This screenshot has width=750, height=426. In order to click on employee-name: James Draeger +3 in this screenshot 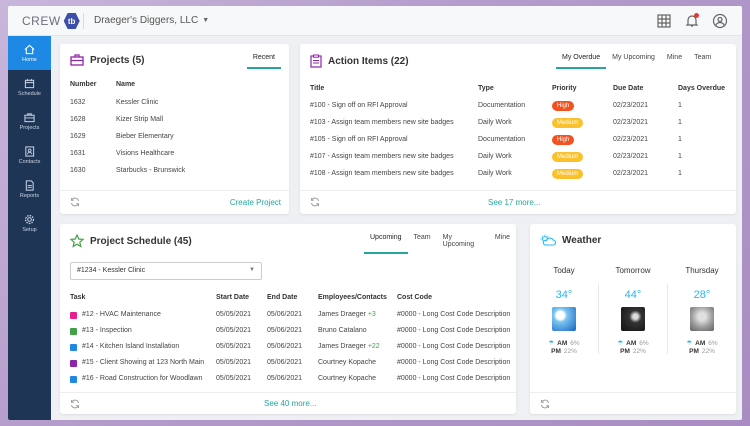, I will do `click(347, 314)`.